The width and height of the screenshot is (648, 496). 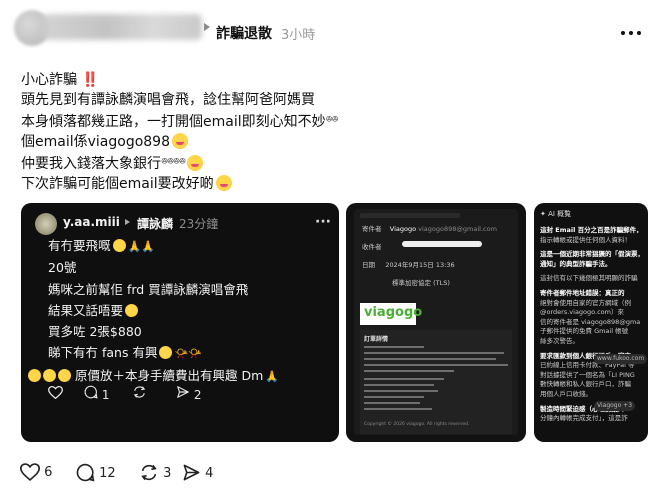 What do you see at coordinates (48, 472) in the screenshot?
I see `like-count: 6` at bounding box center [48, 472].